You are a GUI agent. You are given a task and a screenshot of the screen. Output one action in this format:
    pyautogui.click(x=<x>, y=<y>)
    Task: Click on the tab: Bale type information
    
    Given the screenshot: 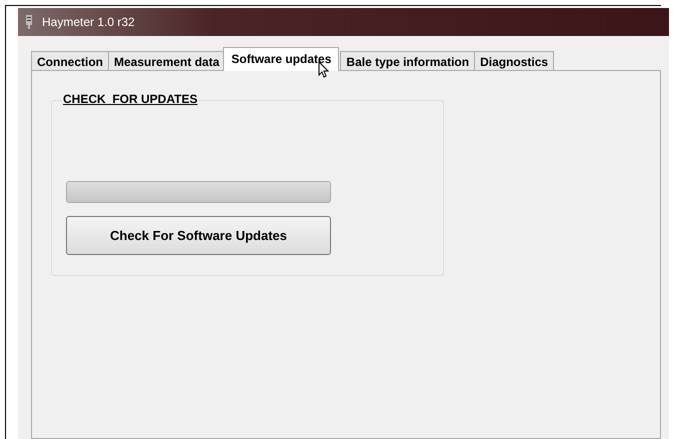 What is the action you would take?
    pyautogui.click(x=408, y=61)
    